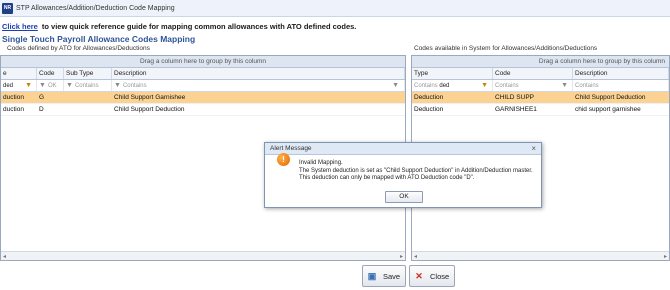  I want to click on code-filter: Contains ▼, so click(533, 85).